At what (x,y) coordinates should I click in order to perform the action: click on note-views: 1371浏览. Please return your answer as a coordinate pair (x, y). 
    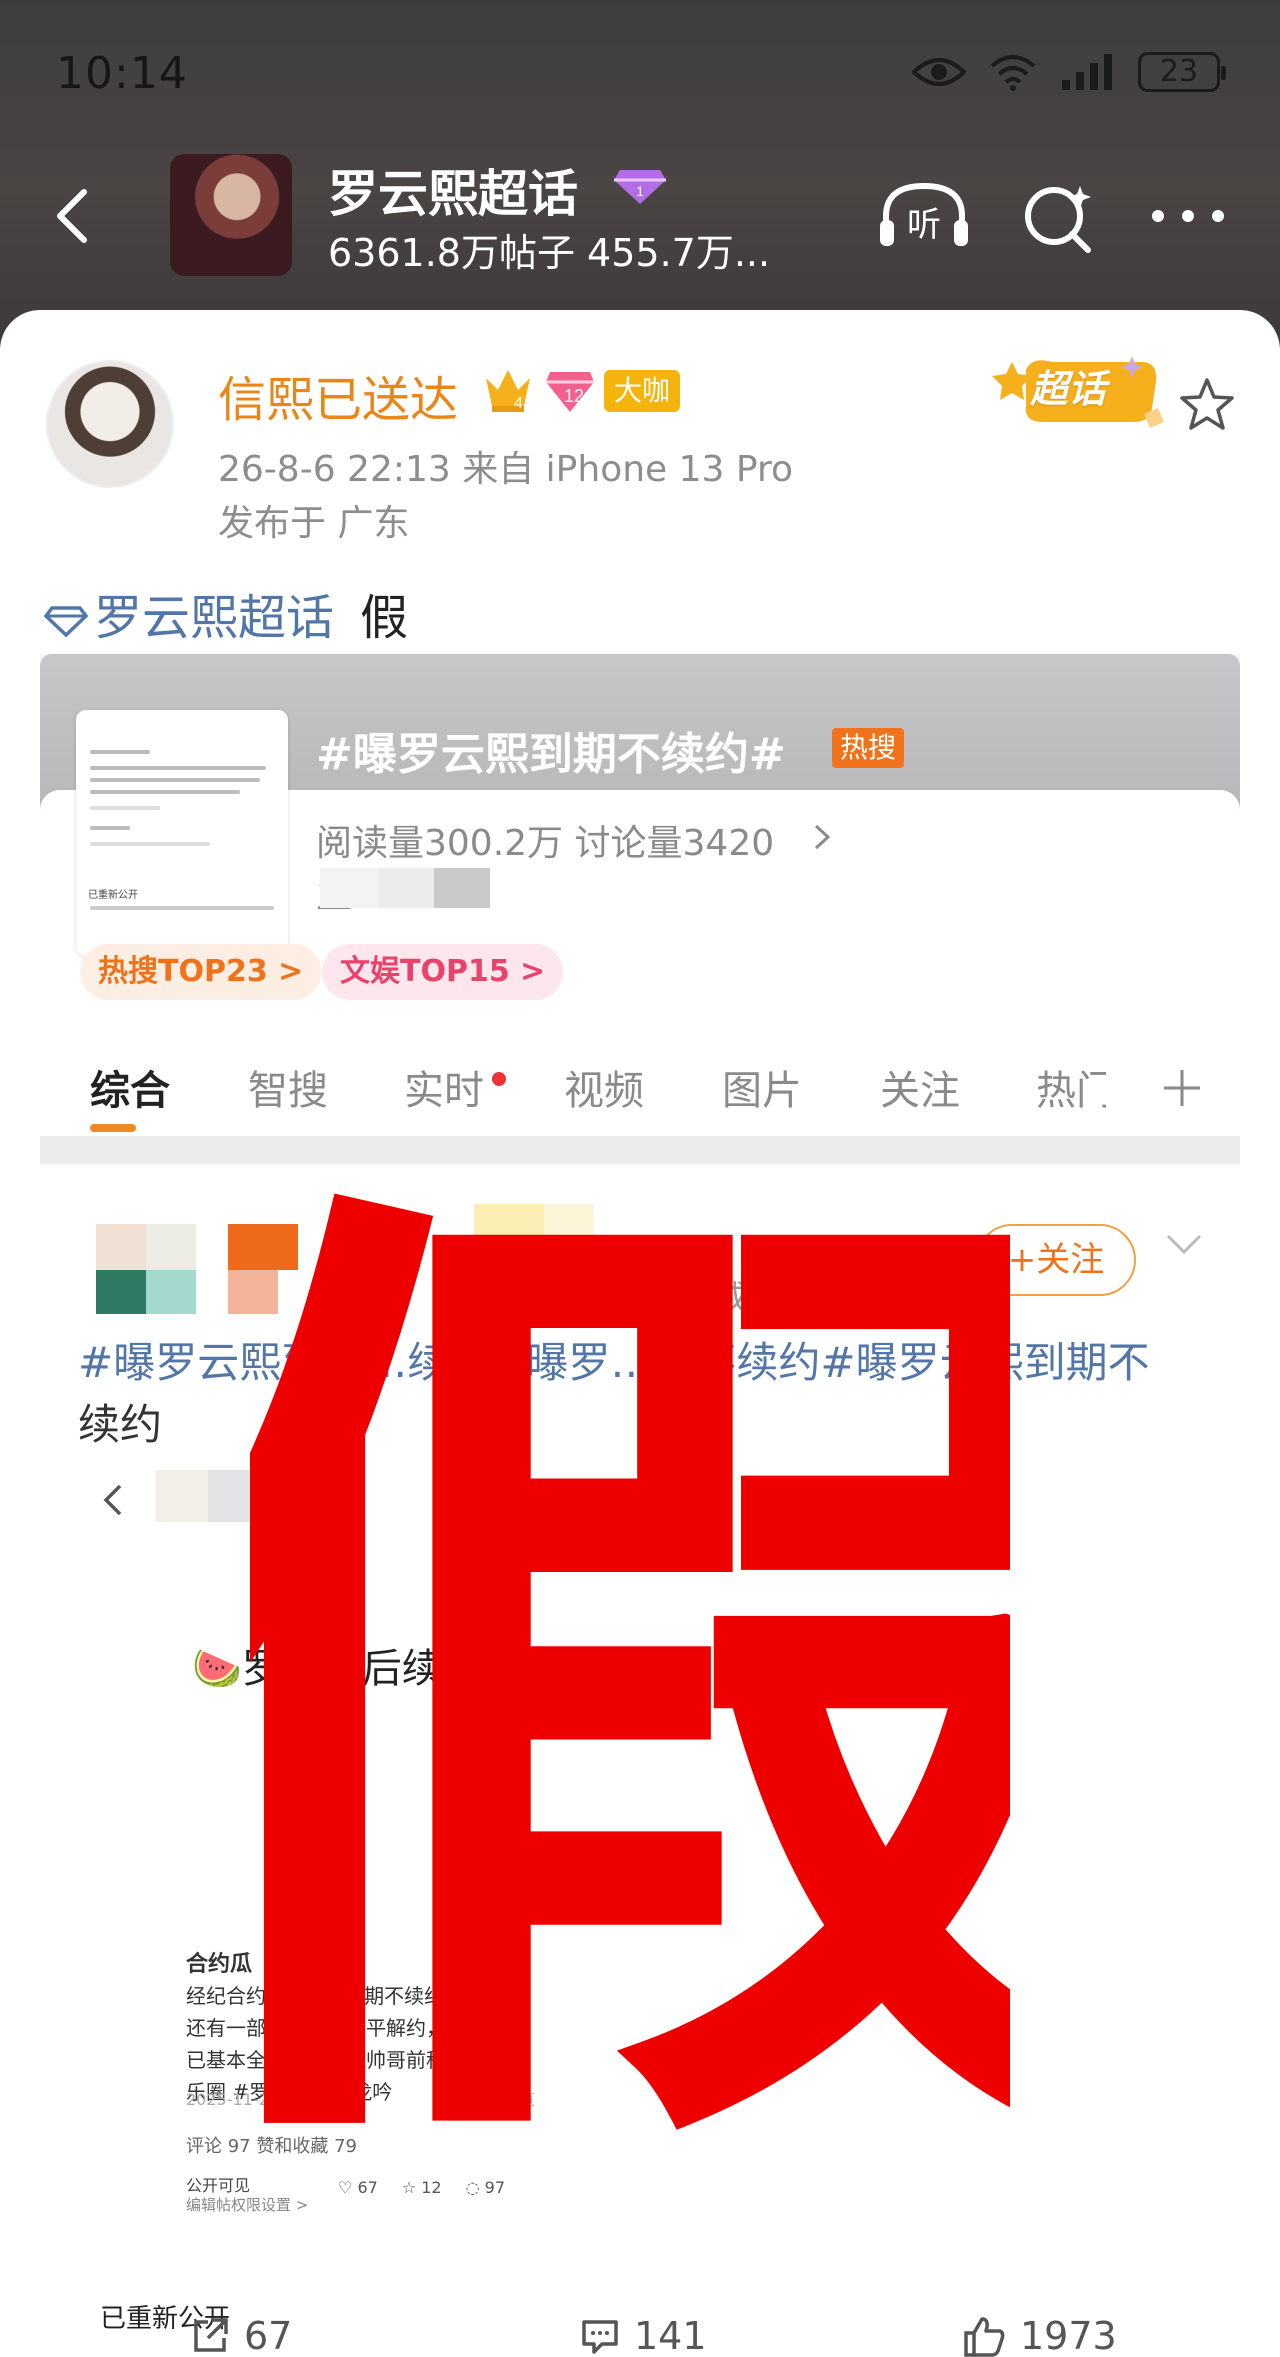
    Looking at the image, I should click on (498, 2099).